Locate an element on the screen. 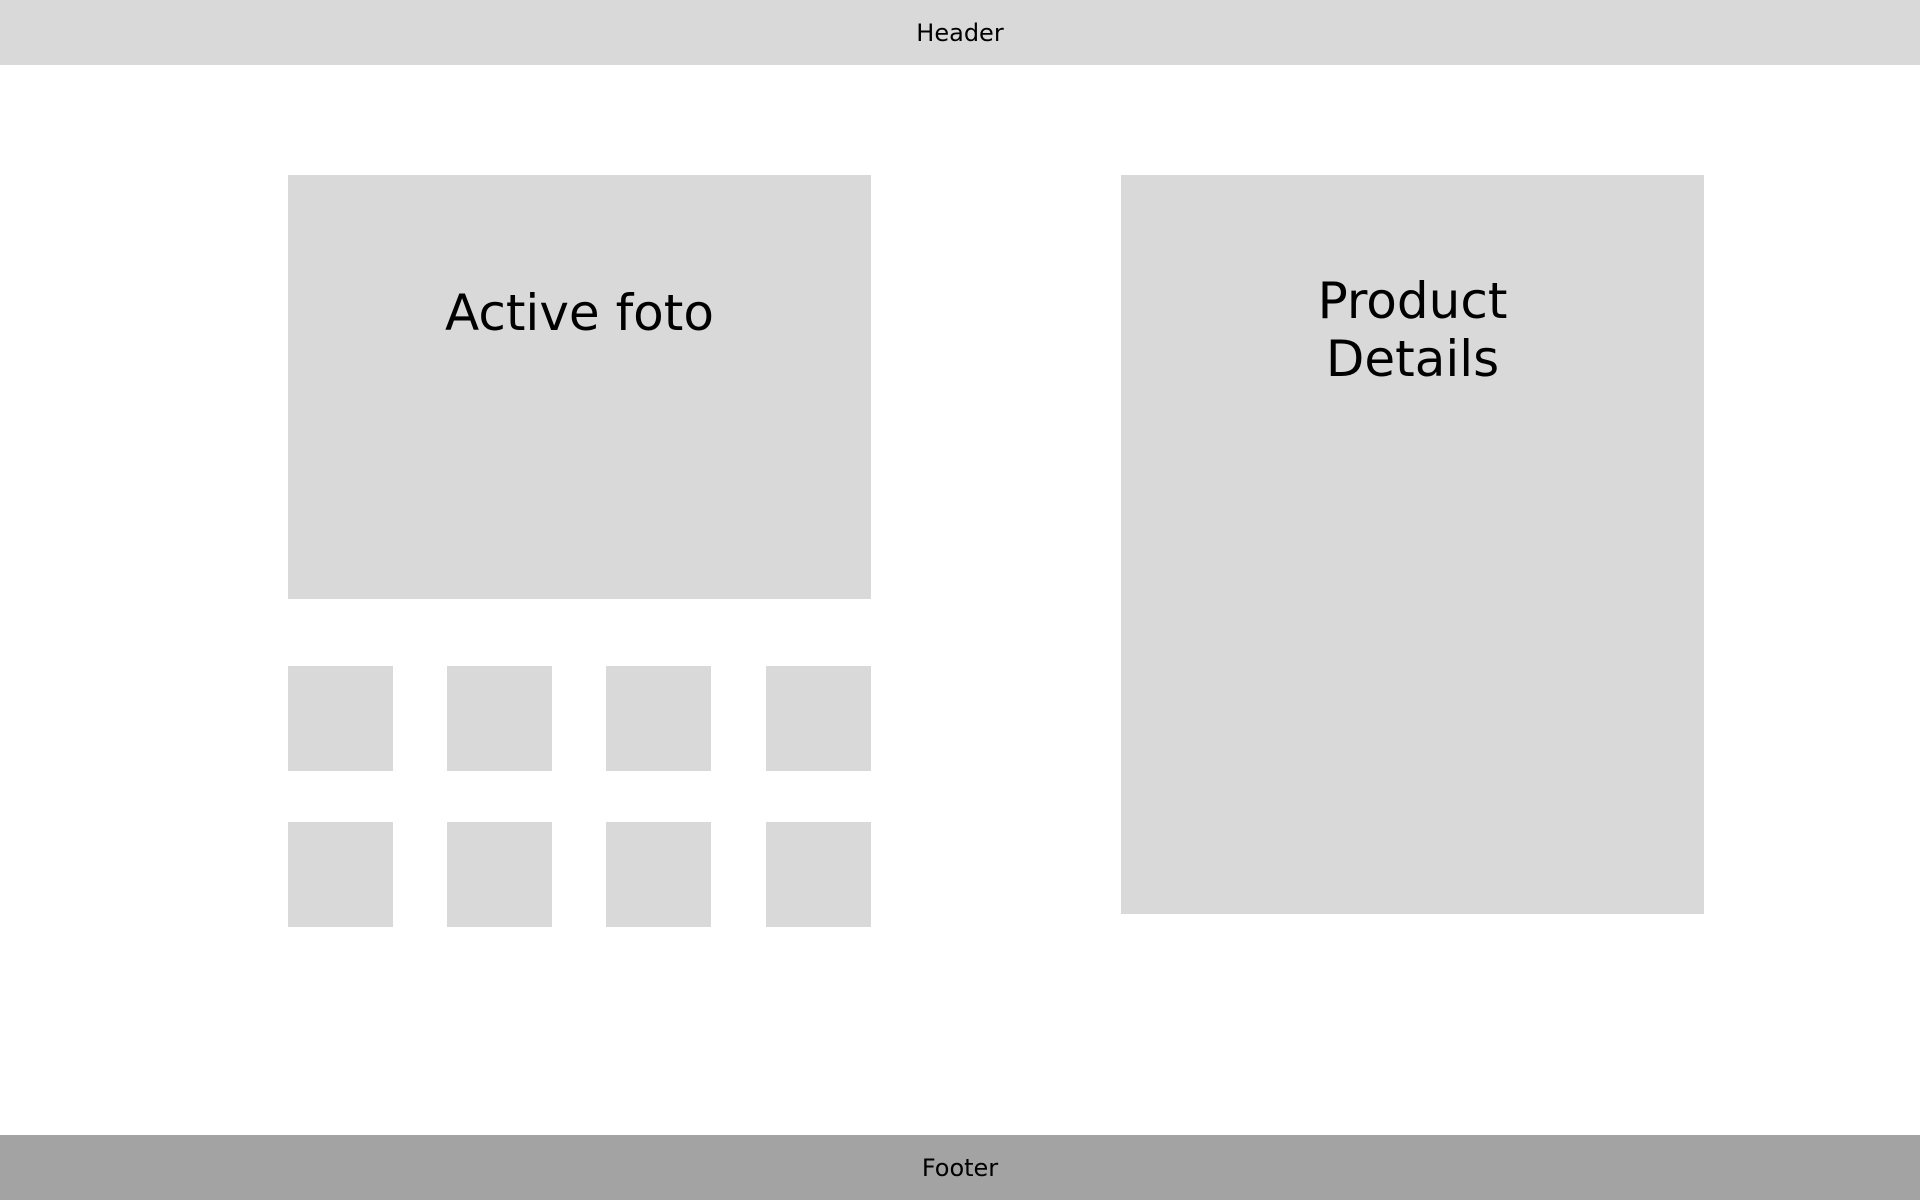 The width and height of the screenshot is (1920, 1200). header: Header is located at coordinates (960, 32).